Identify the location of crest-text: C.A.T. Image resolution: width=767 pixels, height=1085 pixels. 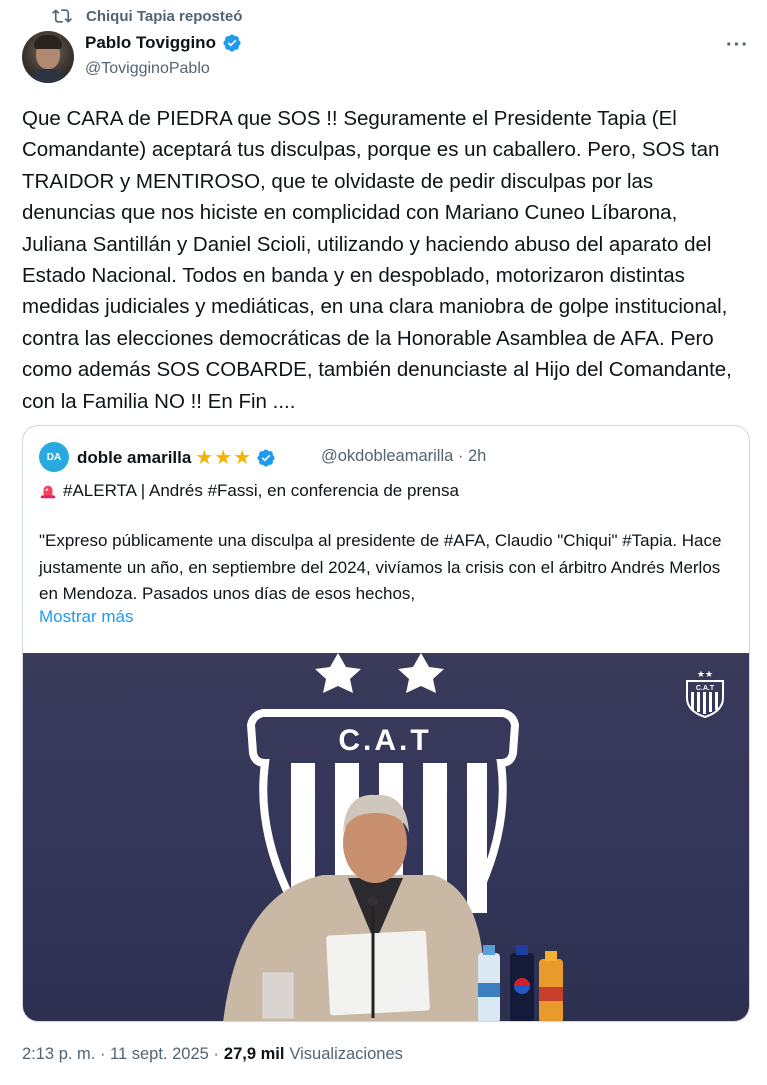
(384, 740).